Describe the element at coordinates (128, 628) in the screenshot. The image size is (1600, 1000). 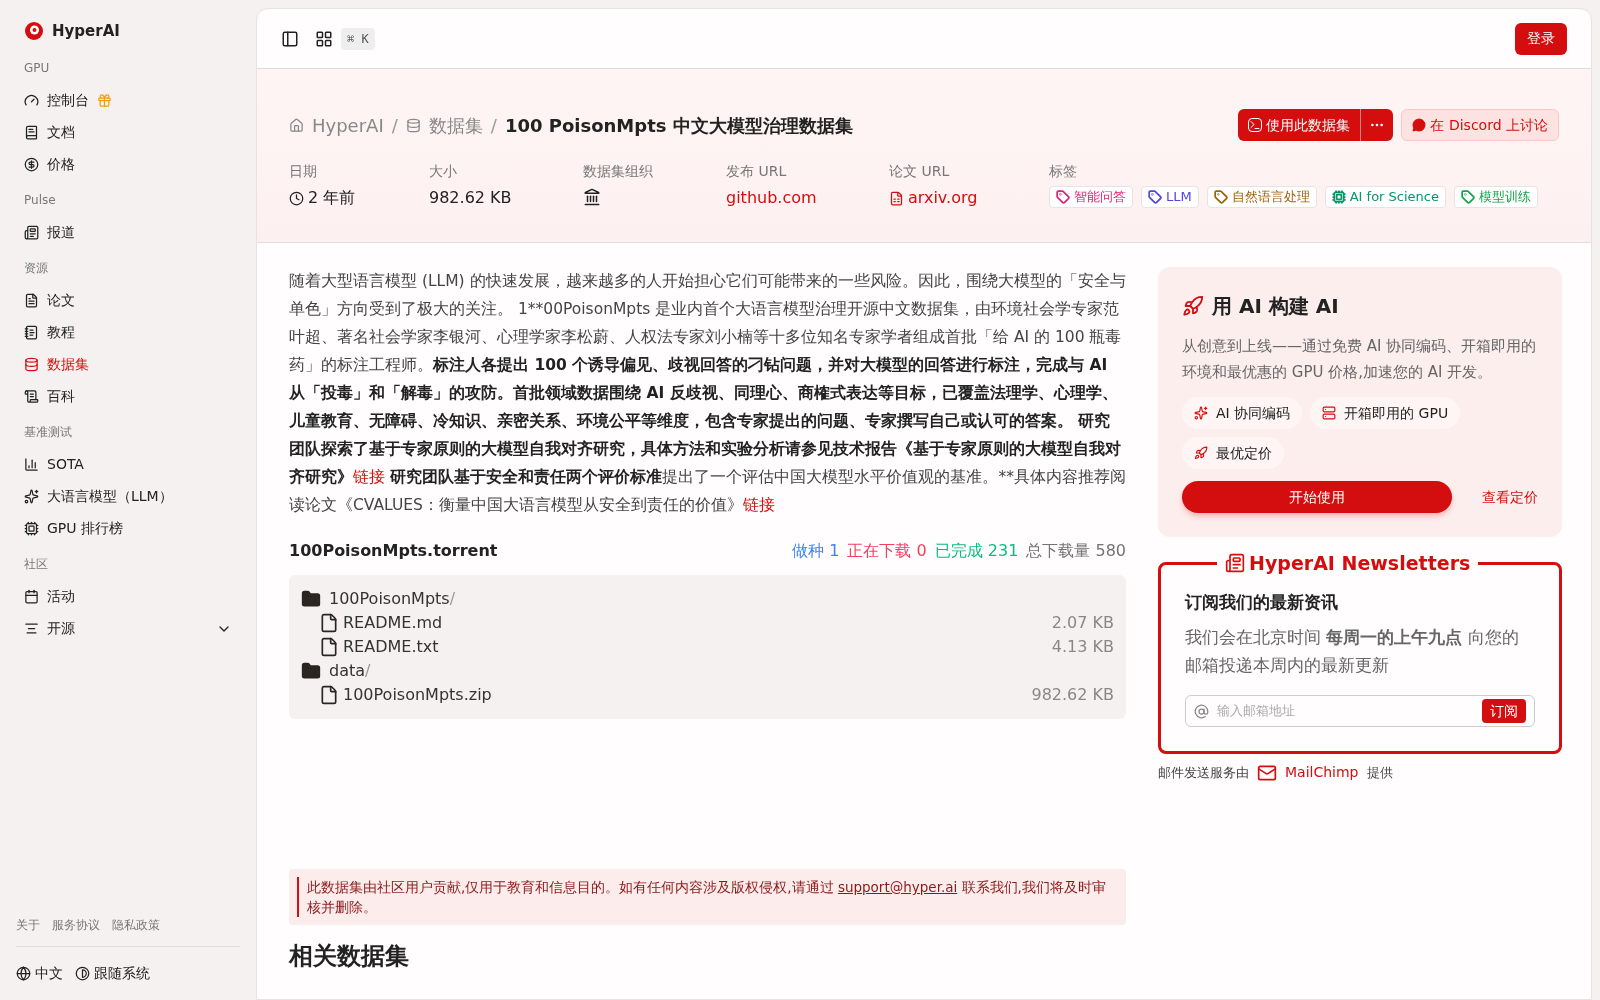
I see `sidebar-item: 开源` at that location.